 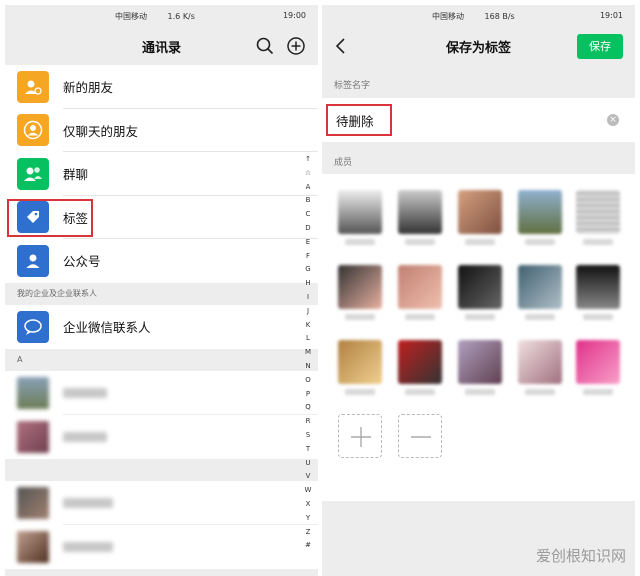 I want to click on status-bar: 中国移动 168 B/s 19:01, so click(x=478, y=16).